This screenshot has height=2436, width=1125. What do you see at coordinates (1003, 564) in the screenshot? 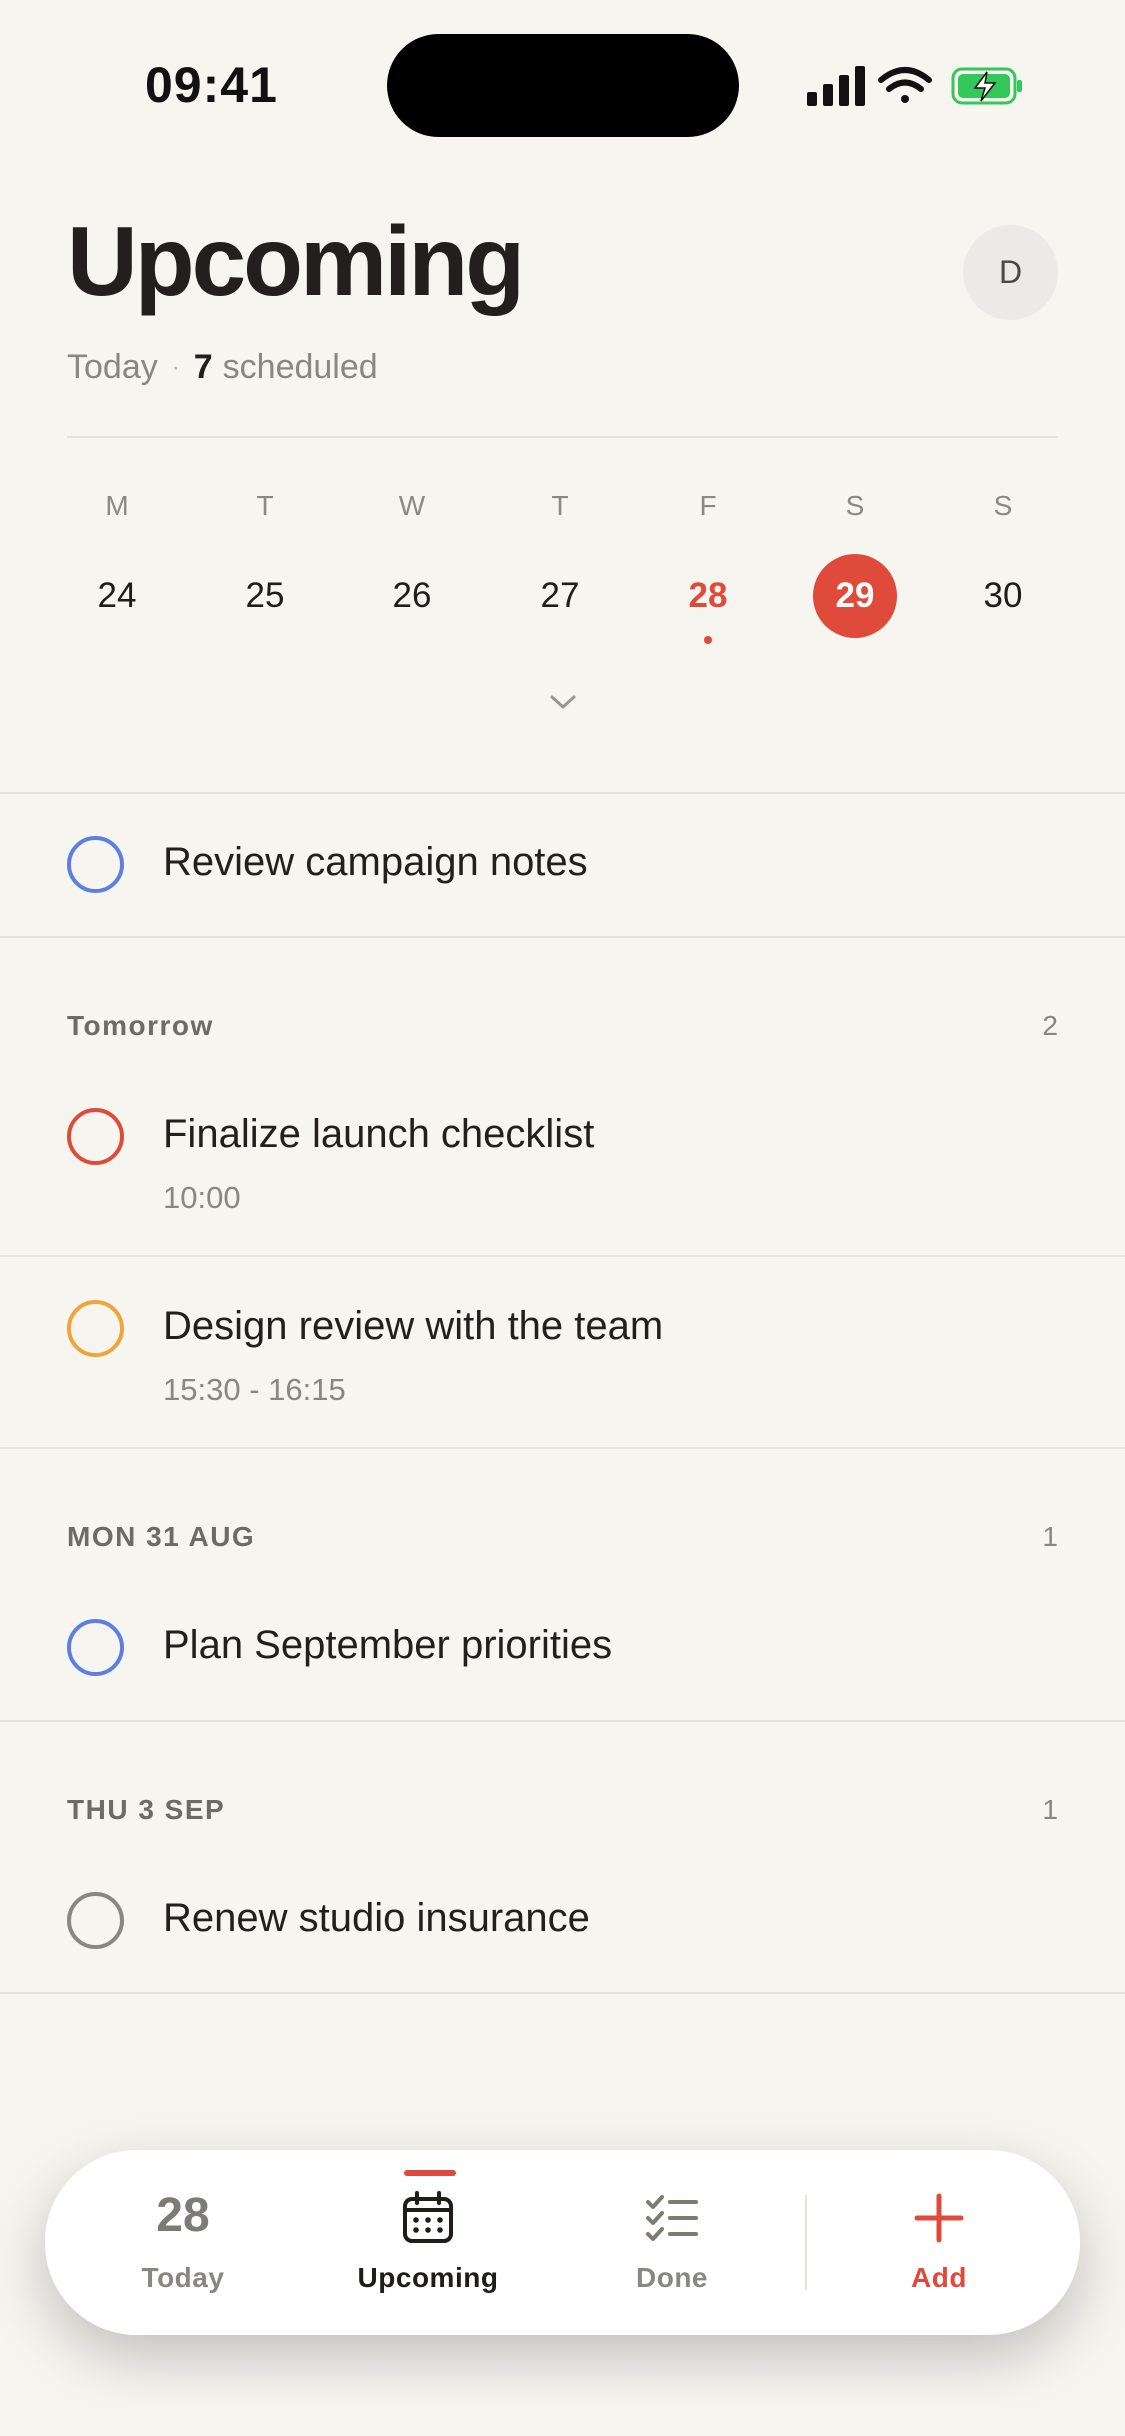
I see `day-sunday: S 30` at bounding box center [1003, 564].